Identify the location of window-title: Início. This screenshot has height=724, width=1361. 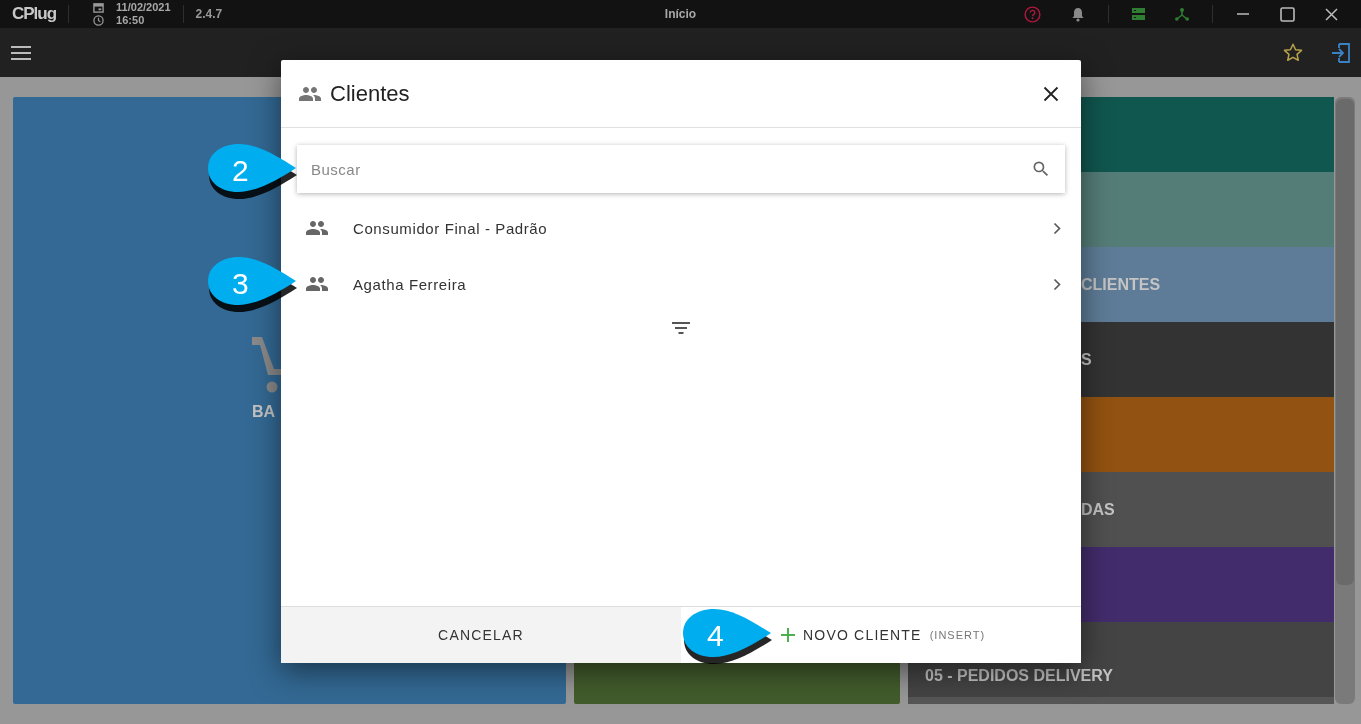
(680, 14).